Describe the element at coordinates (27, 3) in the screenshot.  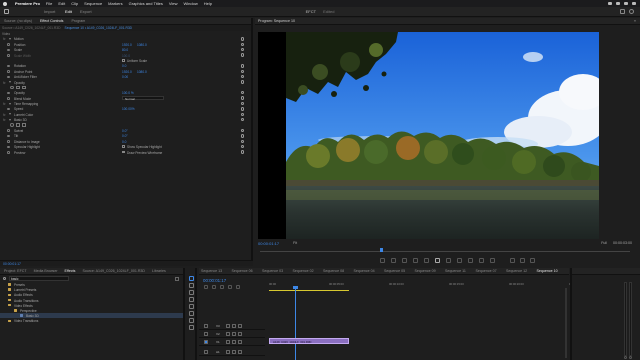
I see `menu-app-name: Premiere Pro` at that location.